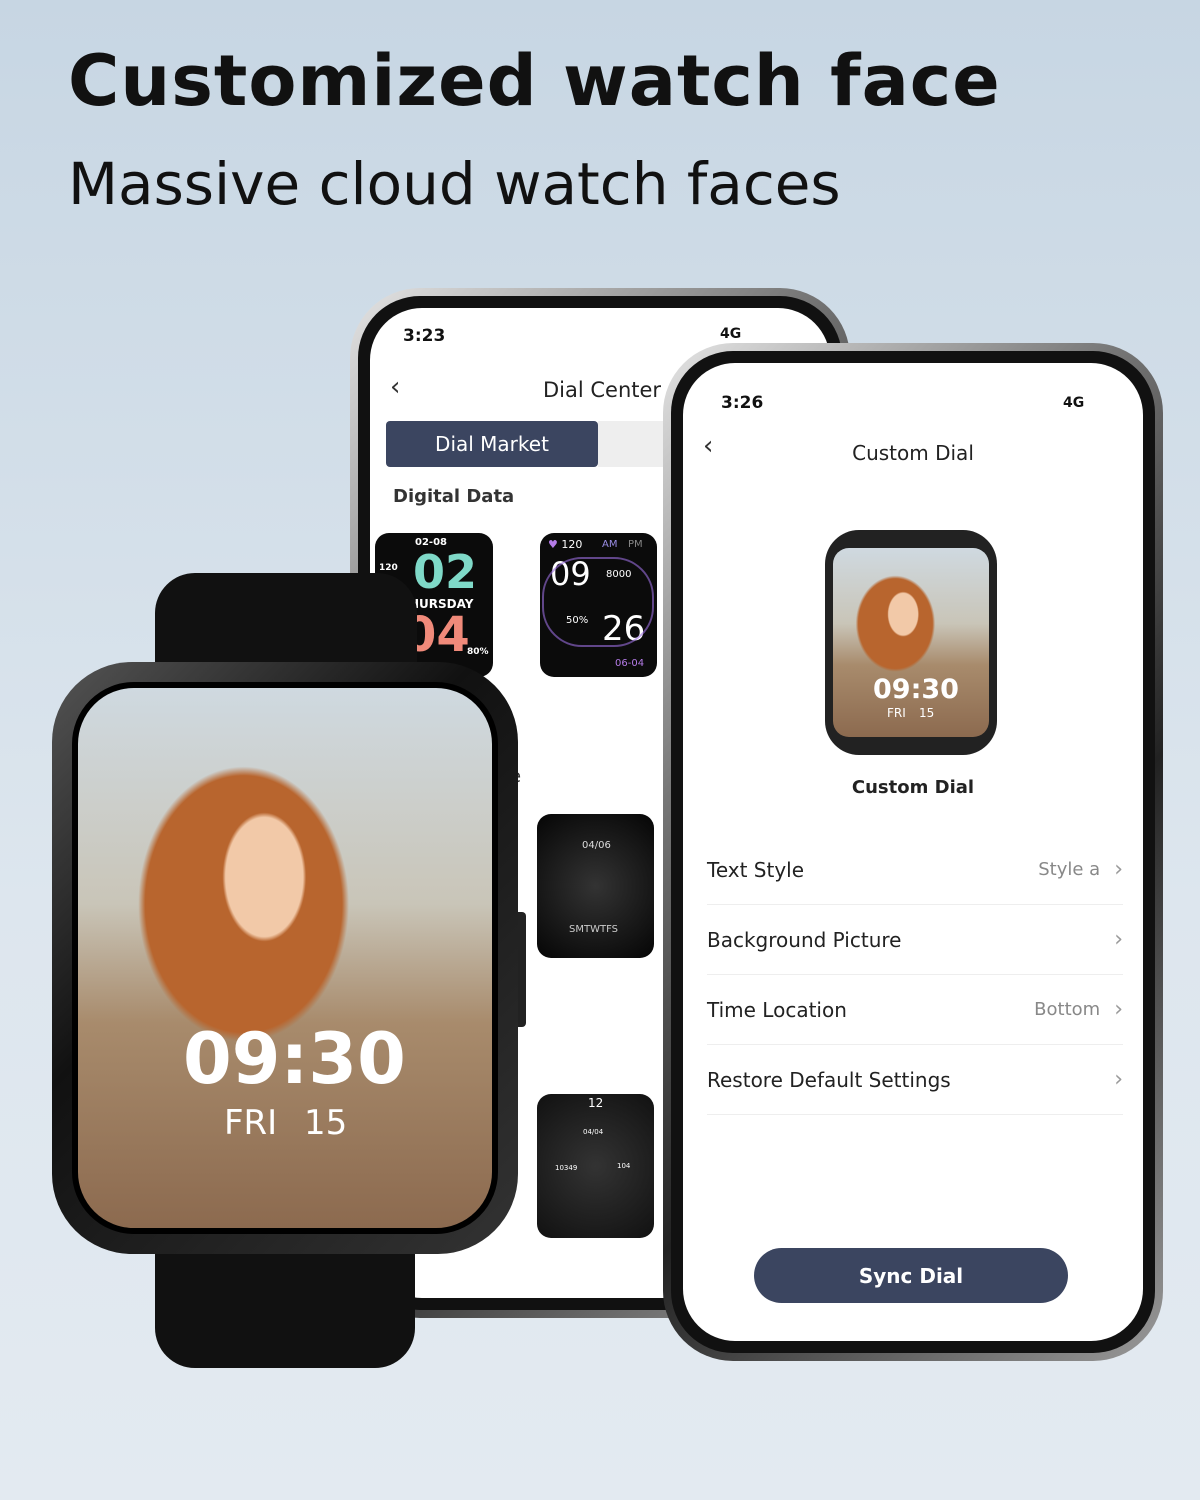  Describe the element at coordinates (598, 605) in the screenshot. I see `watch-face-2: ♥ 120 AM PM 09 8000 50% 26 06-04` at that location.